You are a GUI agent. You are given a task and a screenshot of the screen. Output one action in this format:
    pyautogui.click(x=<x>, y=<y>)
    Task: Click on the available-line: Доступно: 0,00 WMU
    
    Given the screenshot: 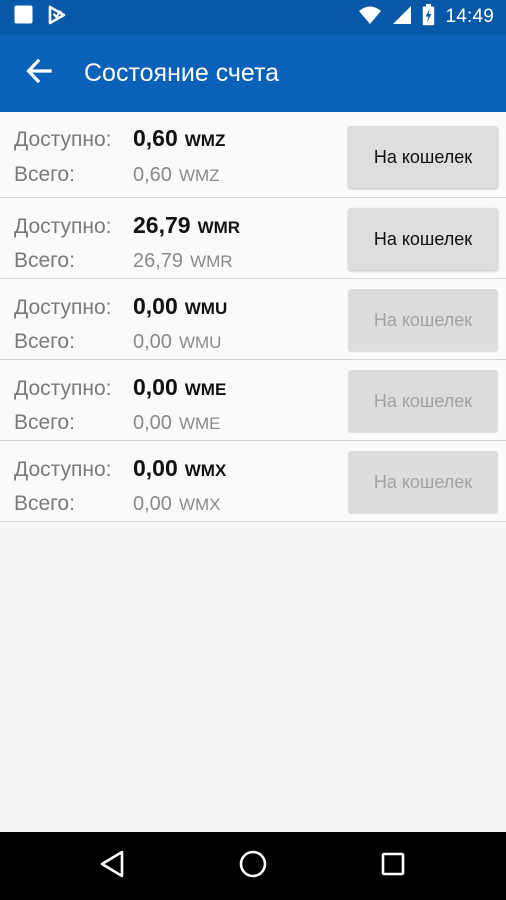 What is the action you would take?
    pyautogui.click(x=120, y=306)
    